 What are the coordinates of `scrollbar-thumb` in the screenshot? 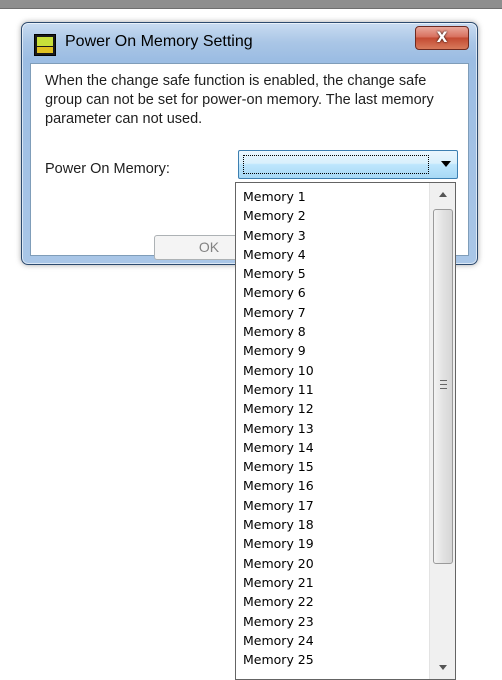 It's located at (443, 386).